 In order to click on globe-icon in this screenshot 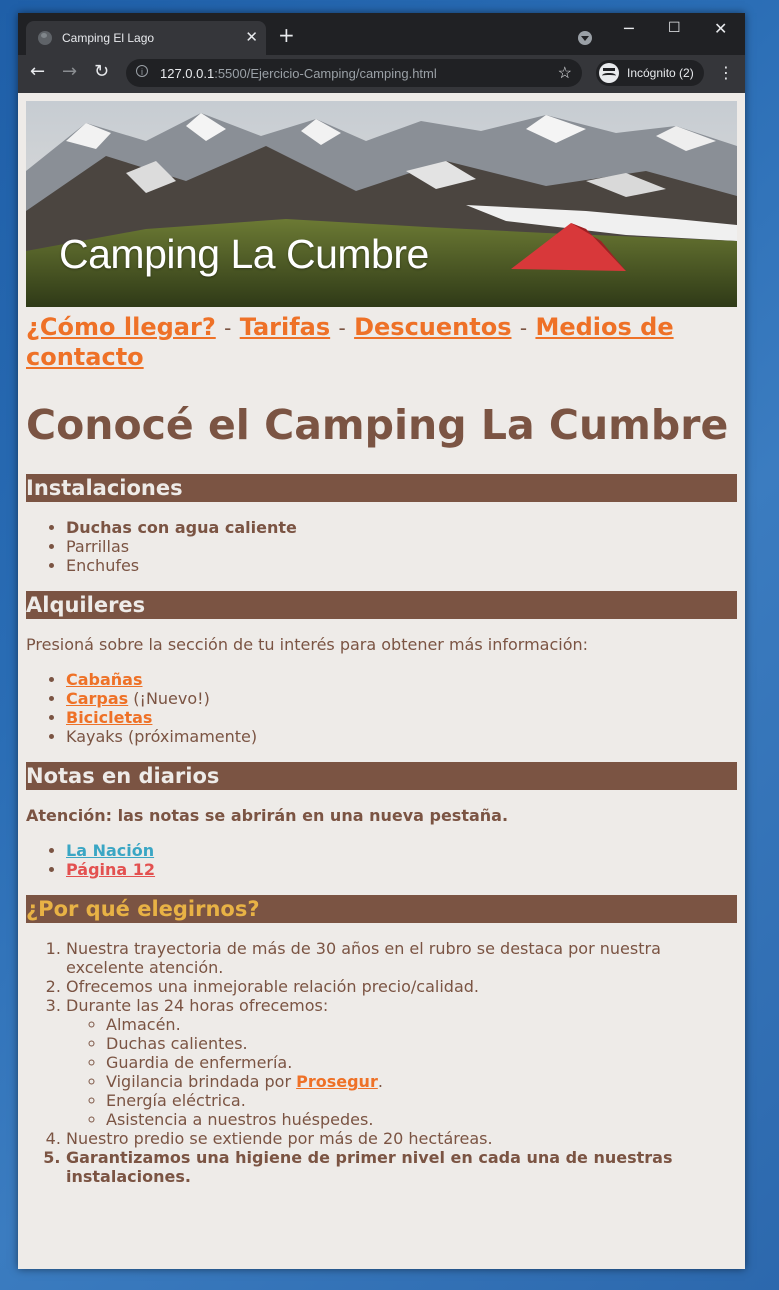, I will do `click(45, 38)`.